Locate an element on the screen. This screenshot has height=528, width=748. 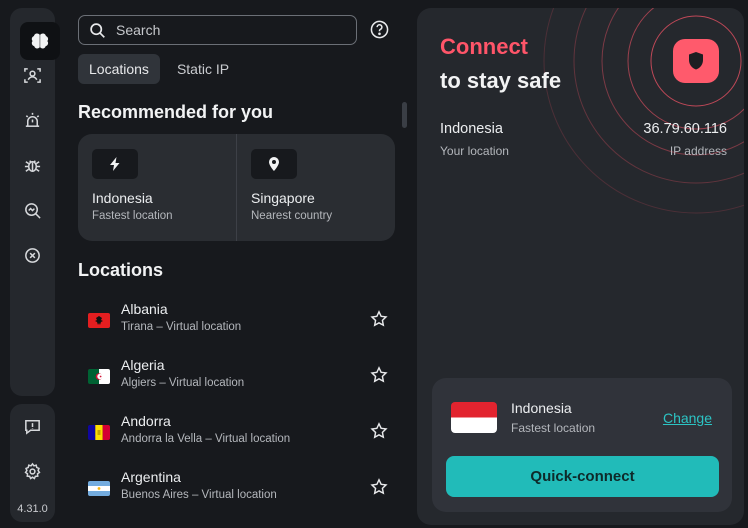
recommended-name: Singapore is located at coordinates (283, 198).